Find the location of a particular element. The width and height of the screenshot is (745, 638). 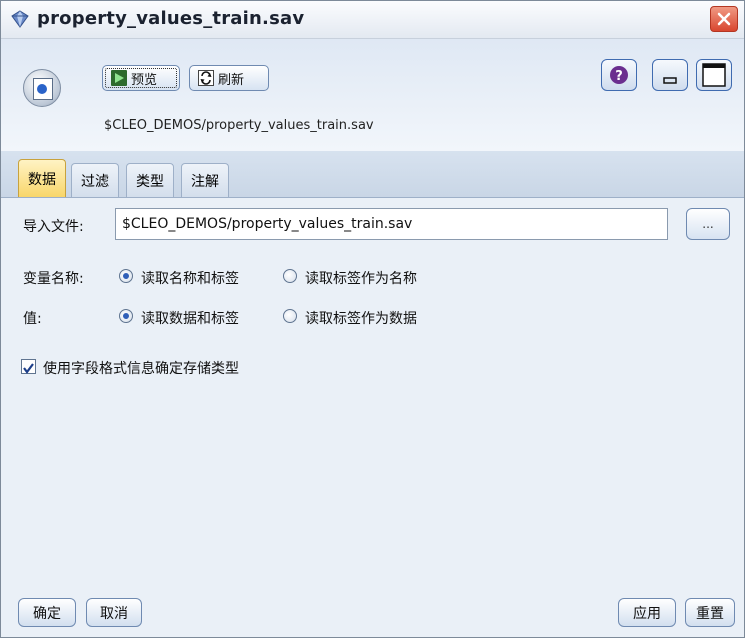

file-path-label: $CLEO_DEMOS/property_values_train.sav is located at coordinates (239, 125).